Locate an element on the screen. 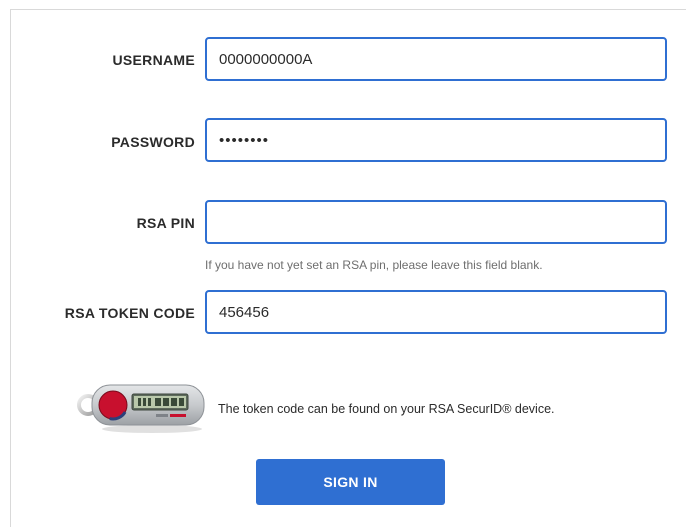 The width and height of the screenshot is (686, 527). username-input is located at coordinates (436, 59).